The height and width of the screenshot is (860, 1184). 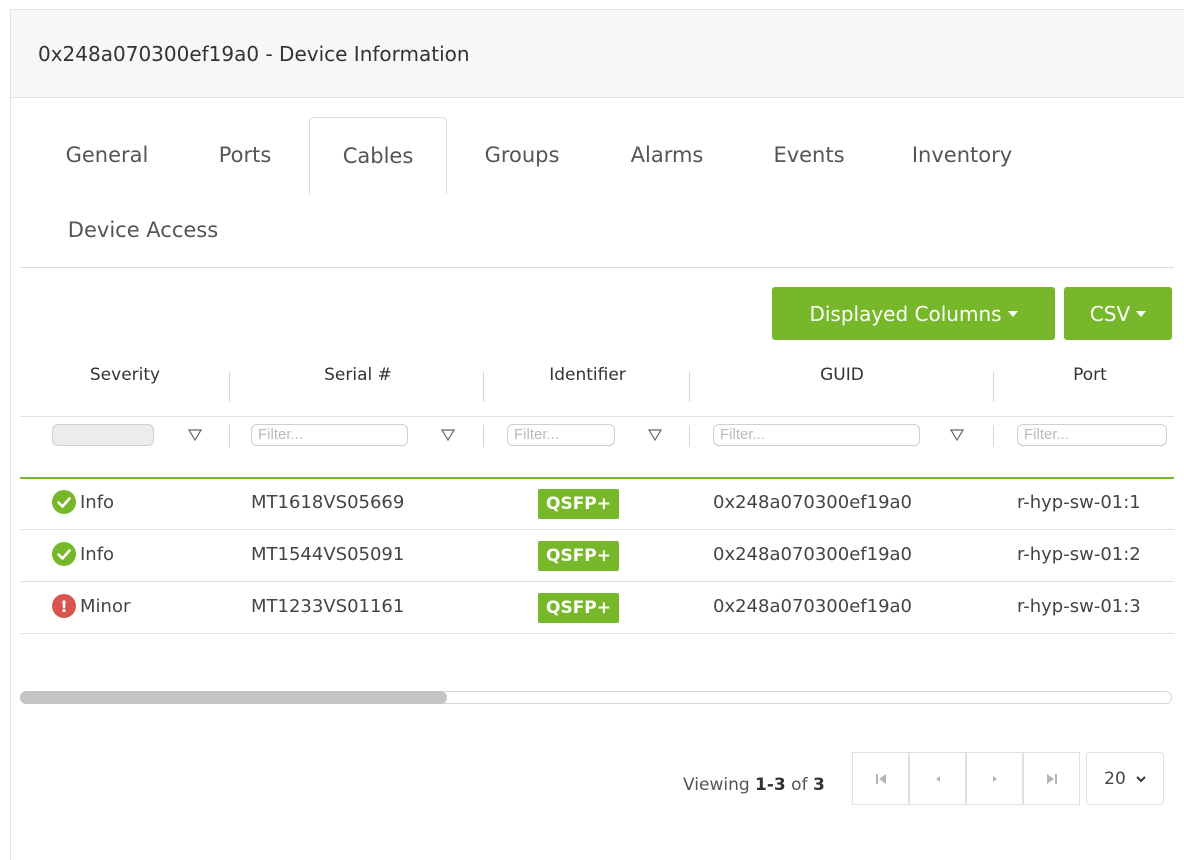 What do you see at coordinates (233, 697) in the screenshot?
I see `scrollbar-thumb` at bounding box center [233, 697].